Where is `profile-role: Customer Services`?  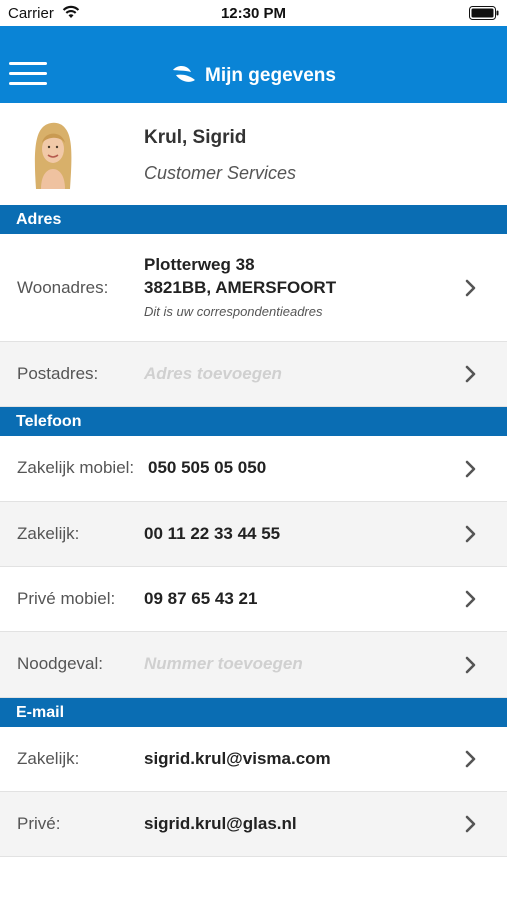
profile-role: Customer Services is located at coordinates (220, 173).